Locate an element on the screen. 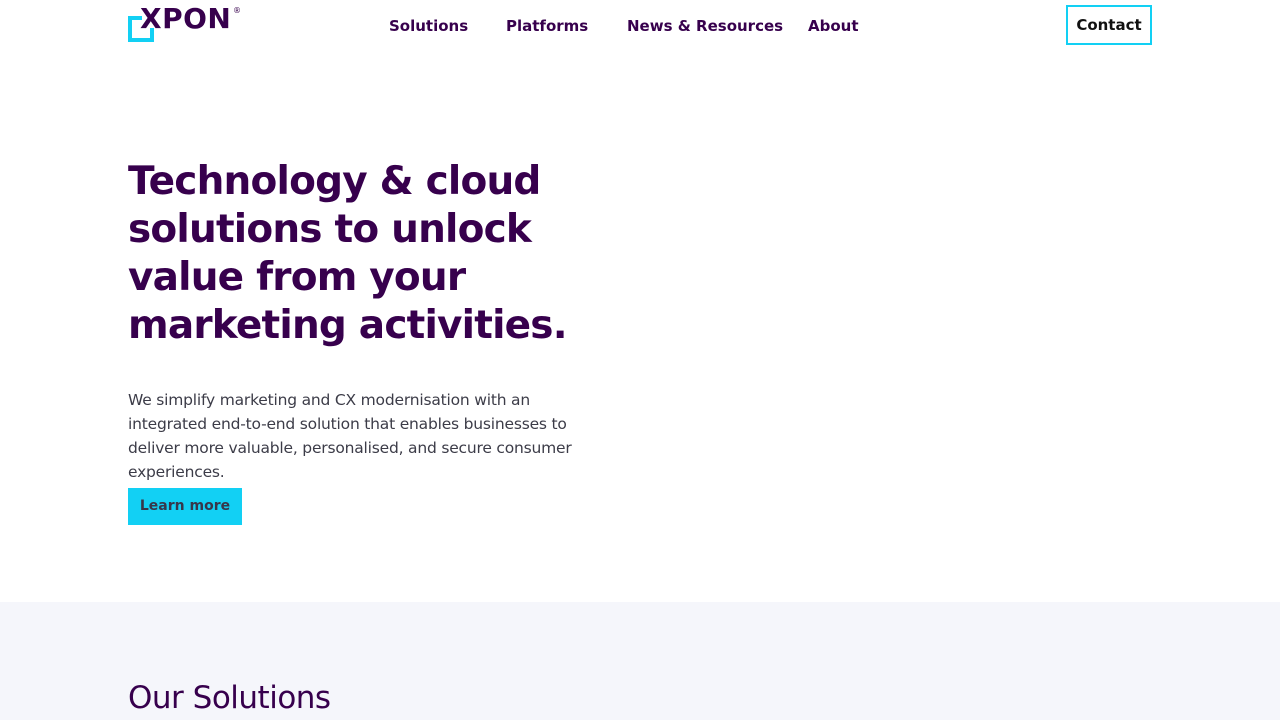  nav-item-solutions: Solutions is located at coordinates (428, 26).